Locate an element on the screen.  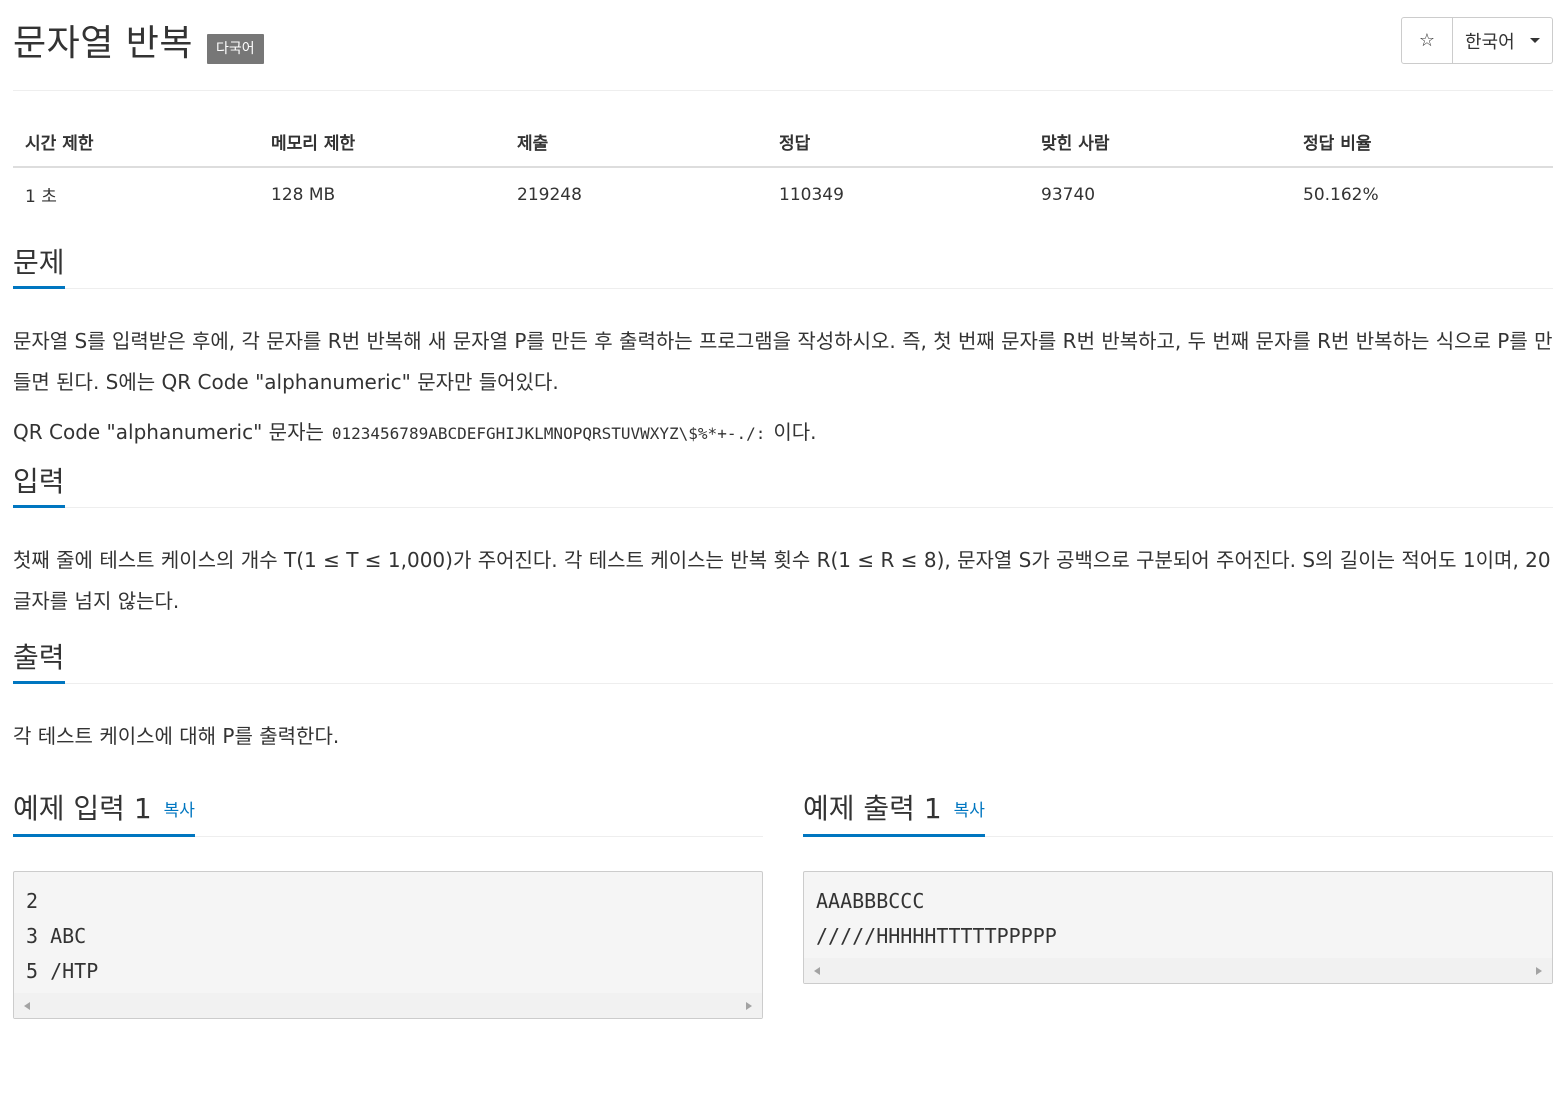
sample-output-heading-wrap: 예제 출력 1 복사 is located at coordinates (894, 804).